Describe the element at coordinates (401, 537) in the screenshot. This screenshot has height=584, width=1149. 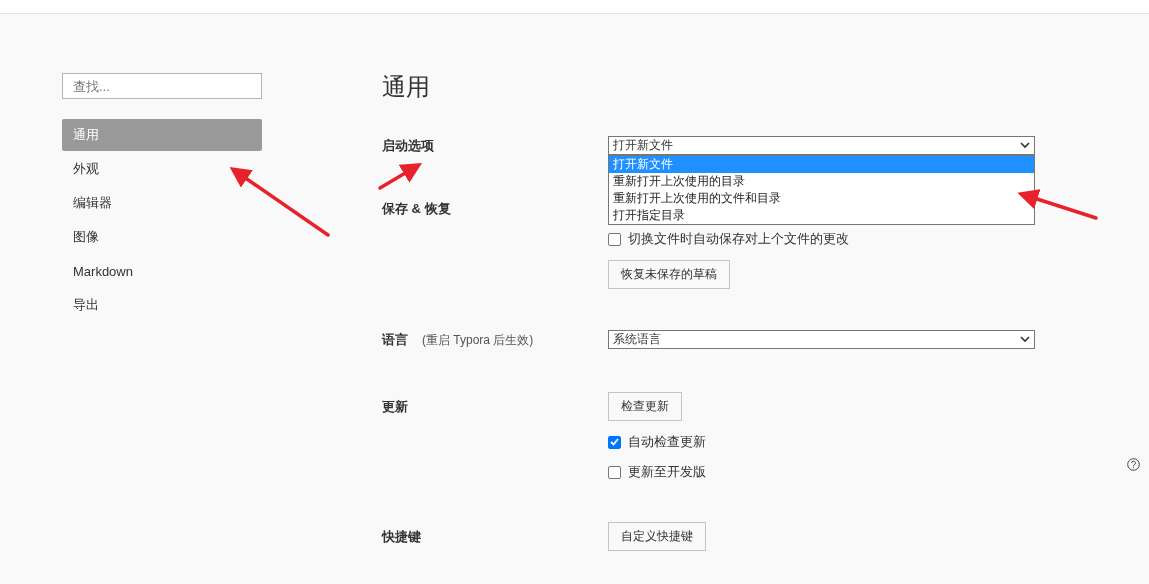
I see `section-label: 快捷键` at that location.